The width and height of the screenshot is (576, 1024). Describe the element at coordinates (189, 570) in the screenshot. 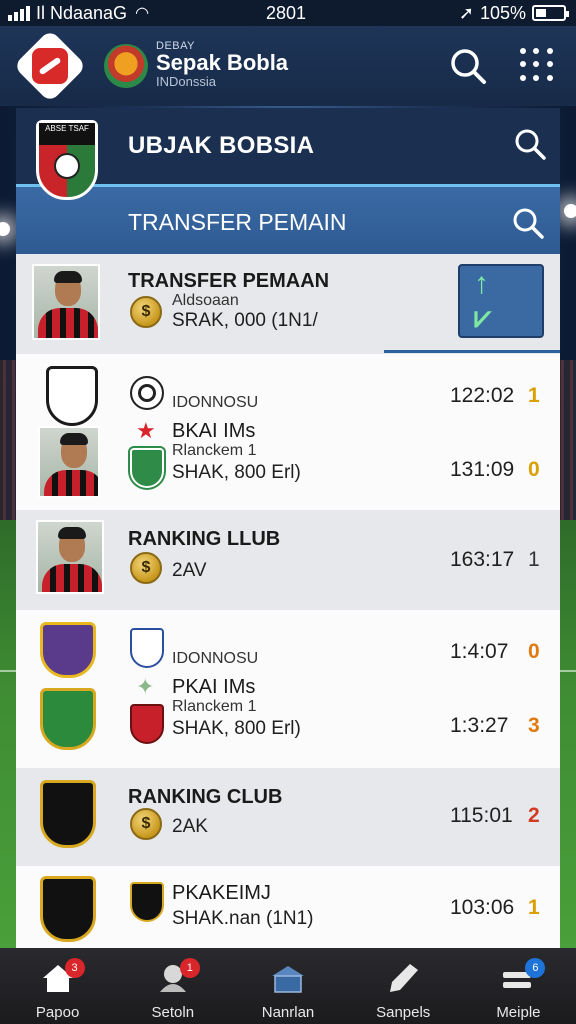

I see `card-value: 2AV` at that location.